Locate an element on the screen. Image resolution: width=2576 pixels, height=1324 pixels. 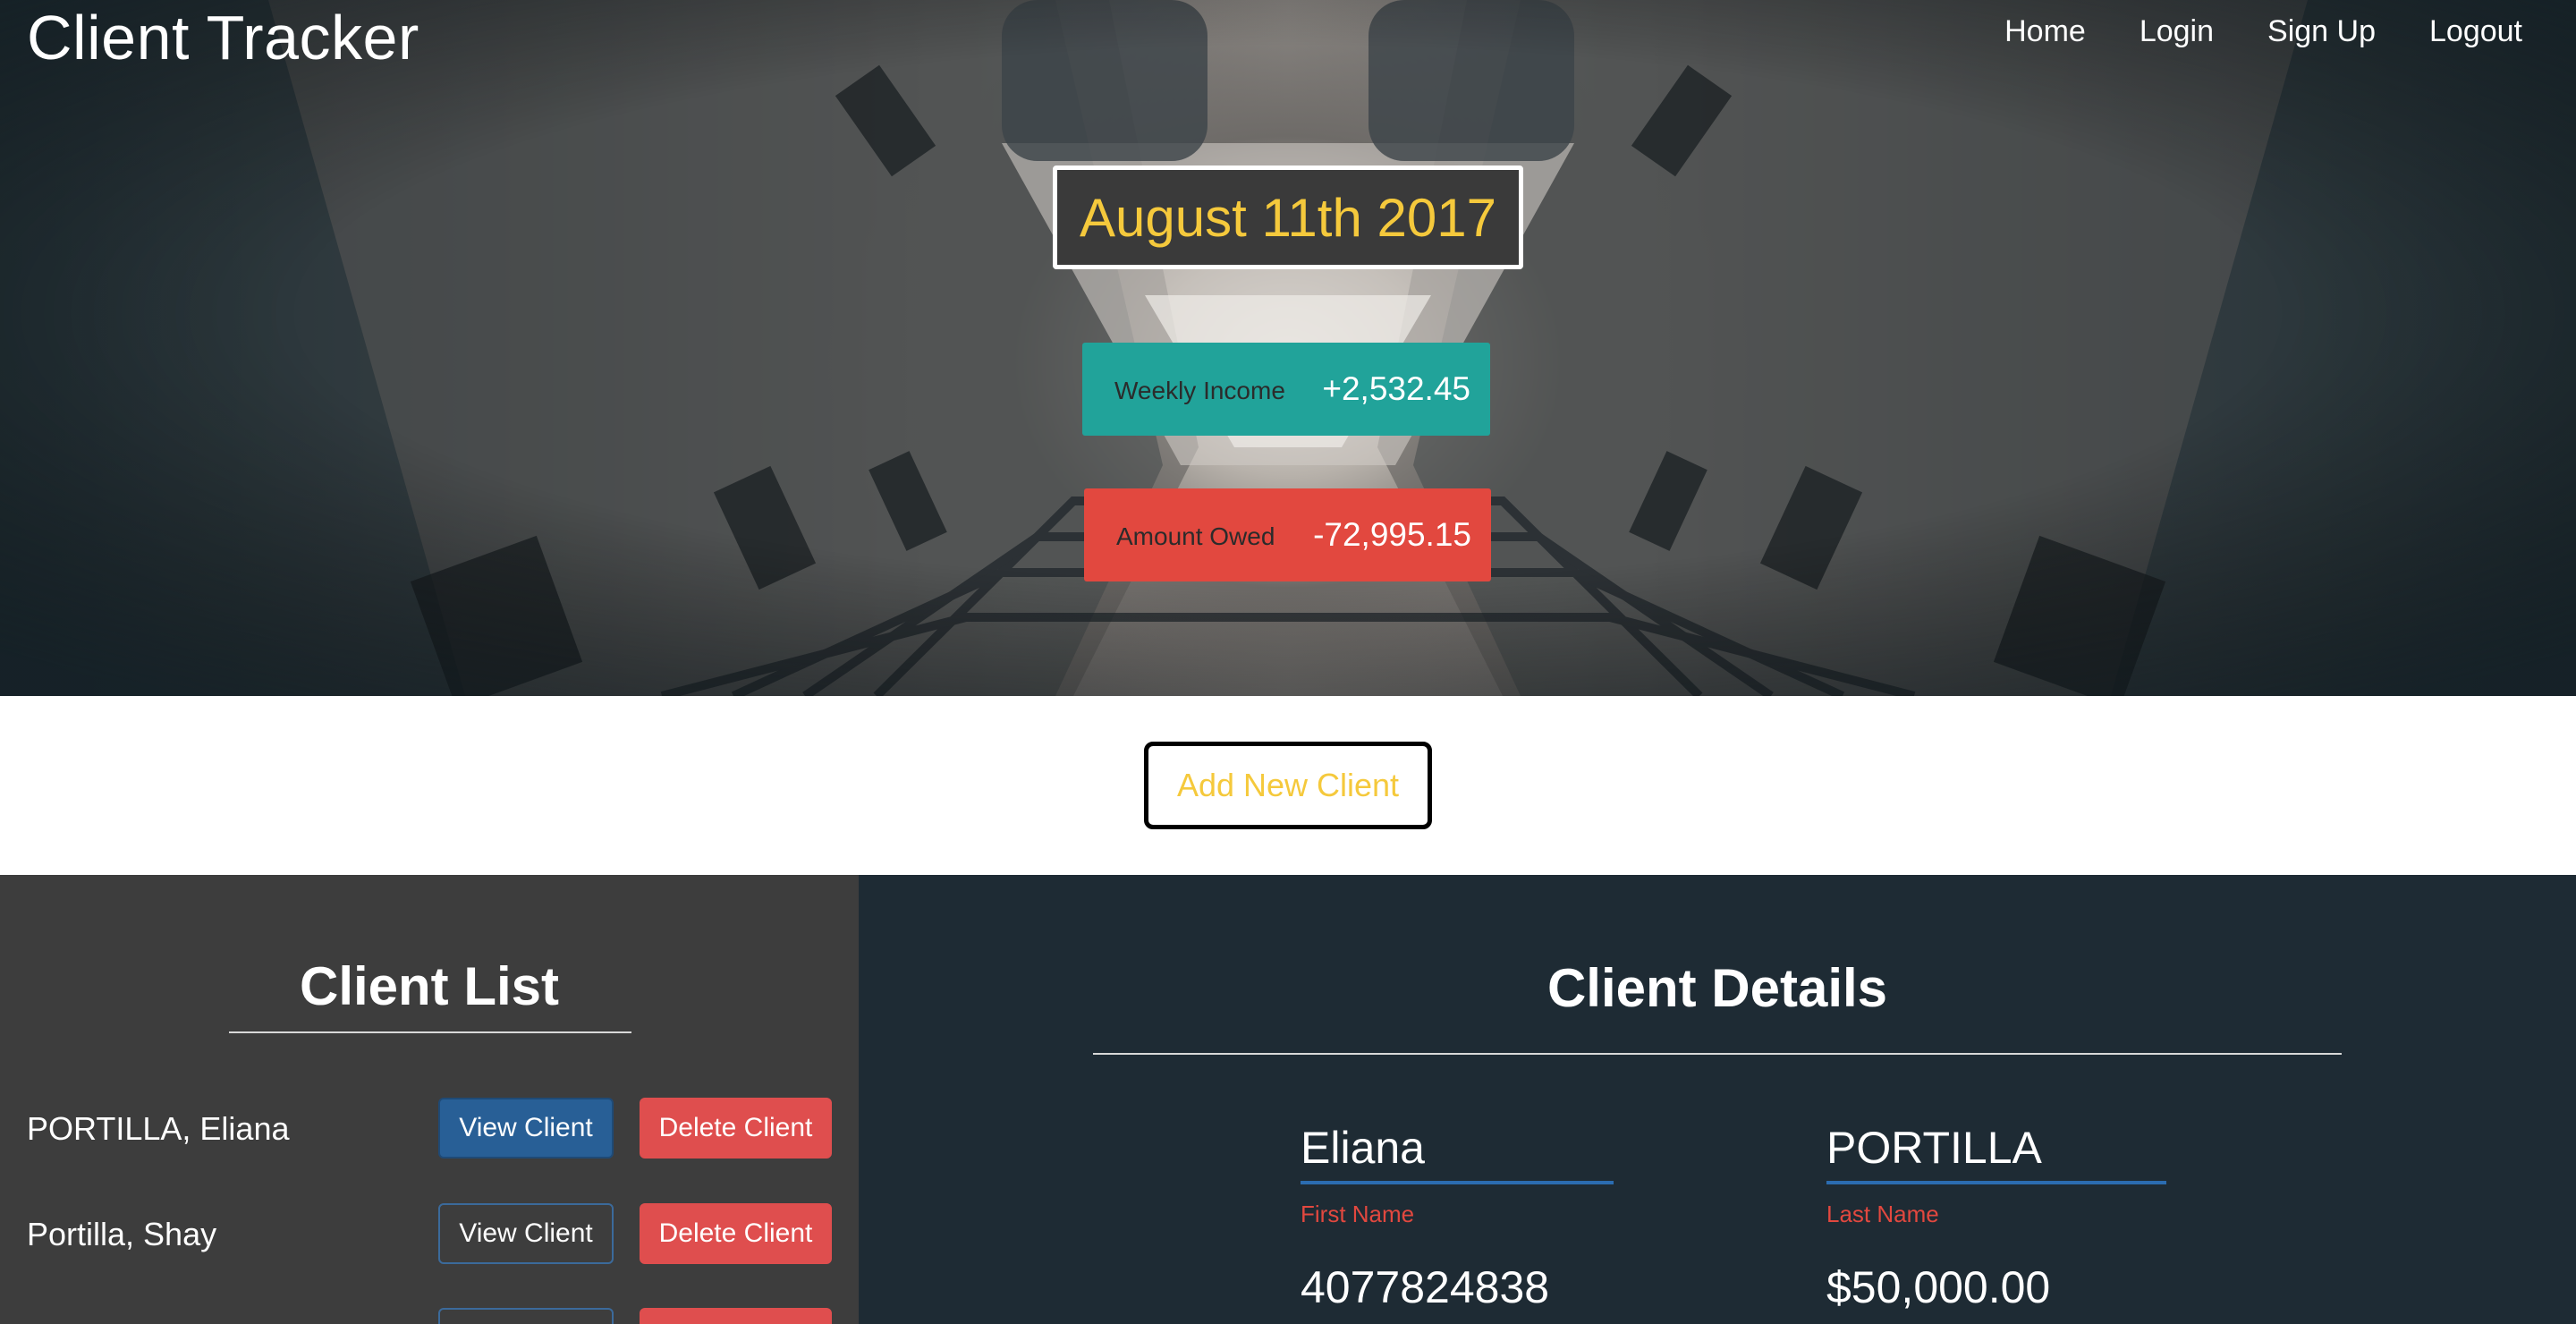
nav-home-link: Home is located at coordinates (2045, 31).